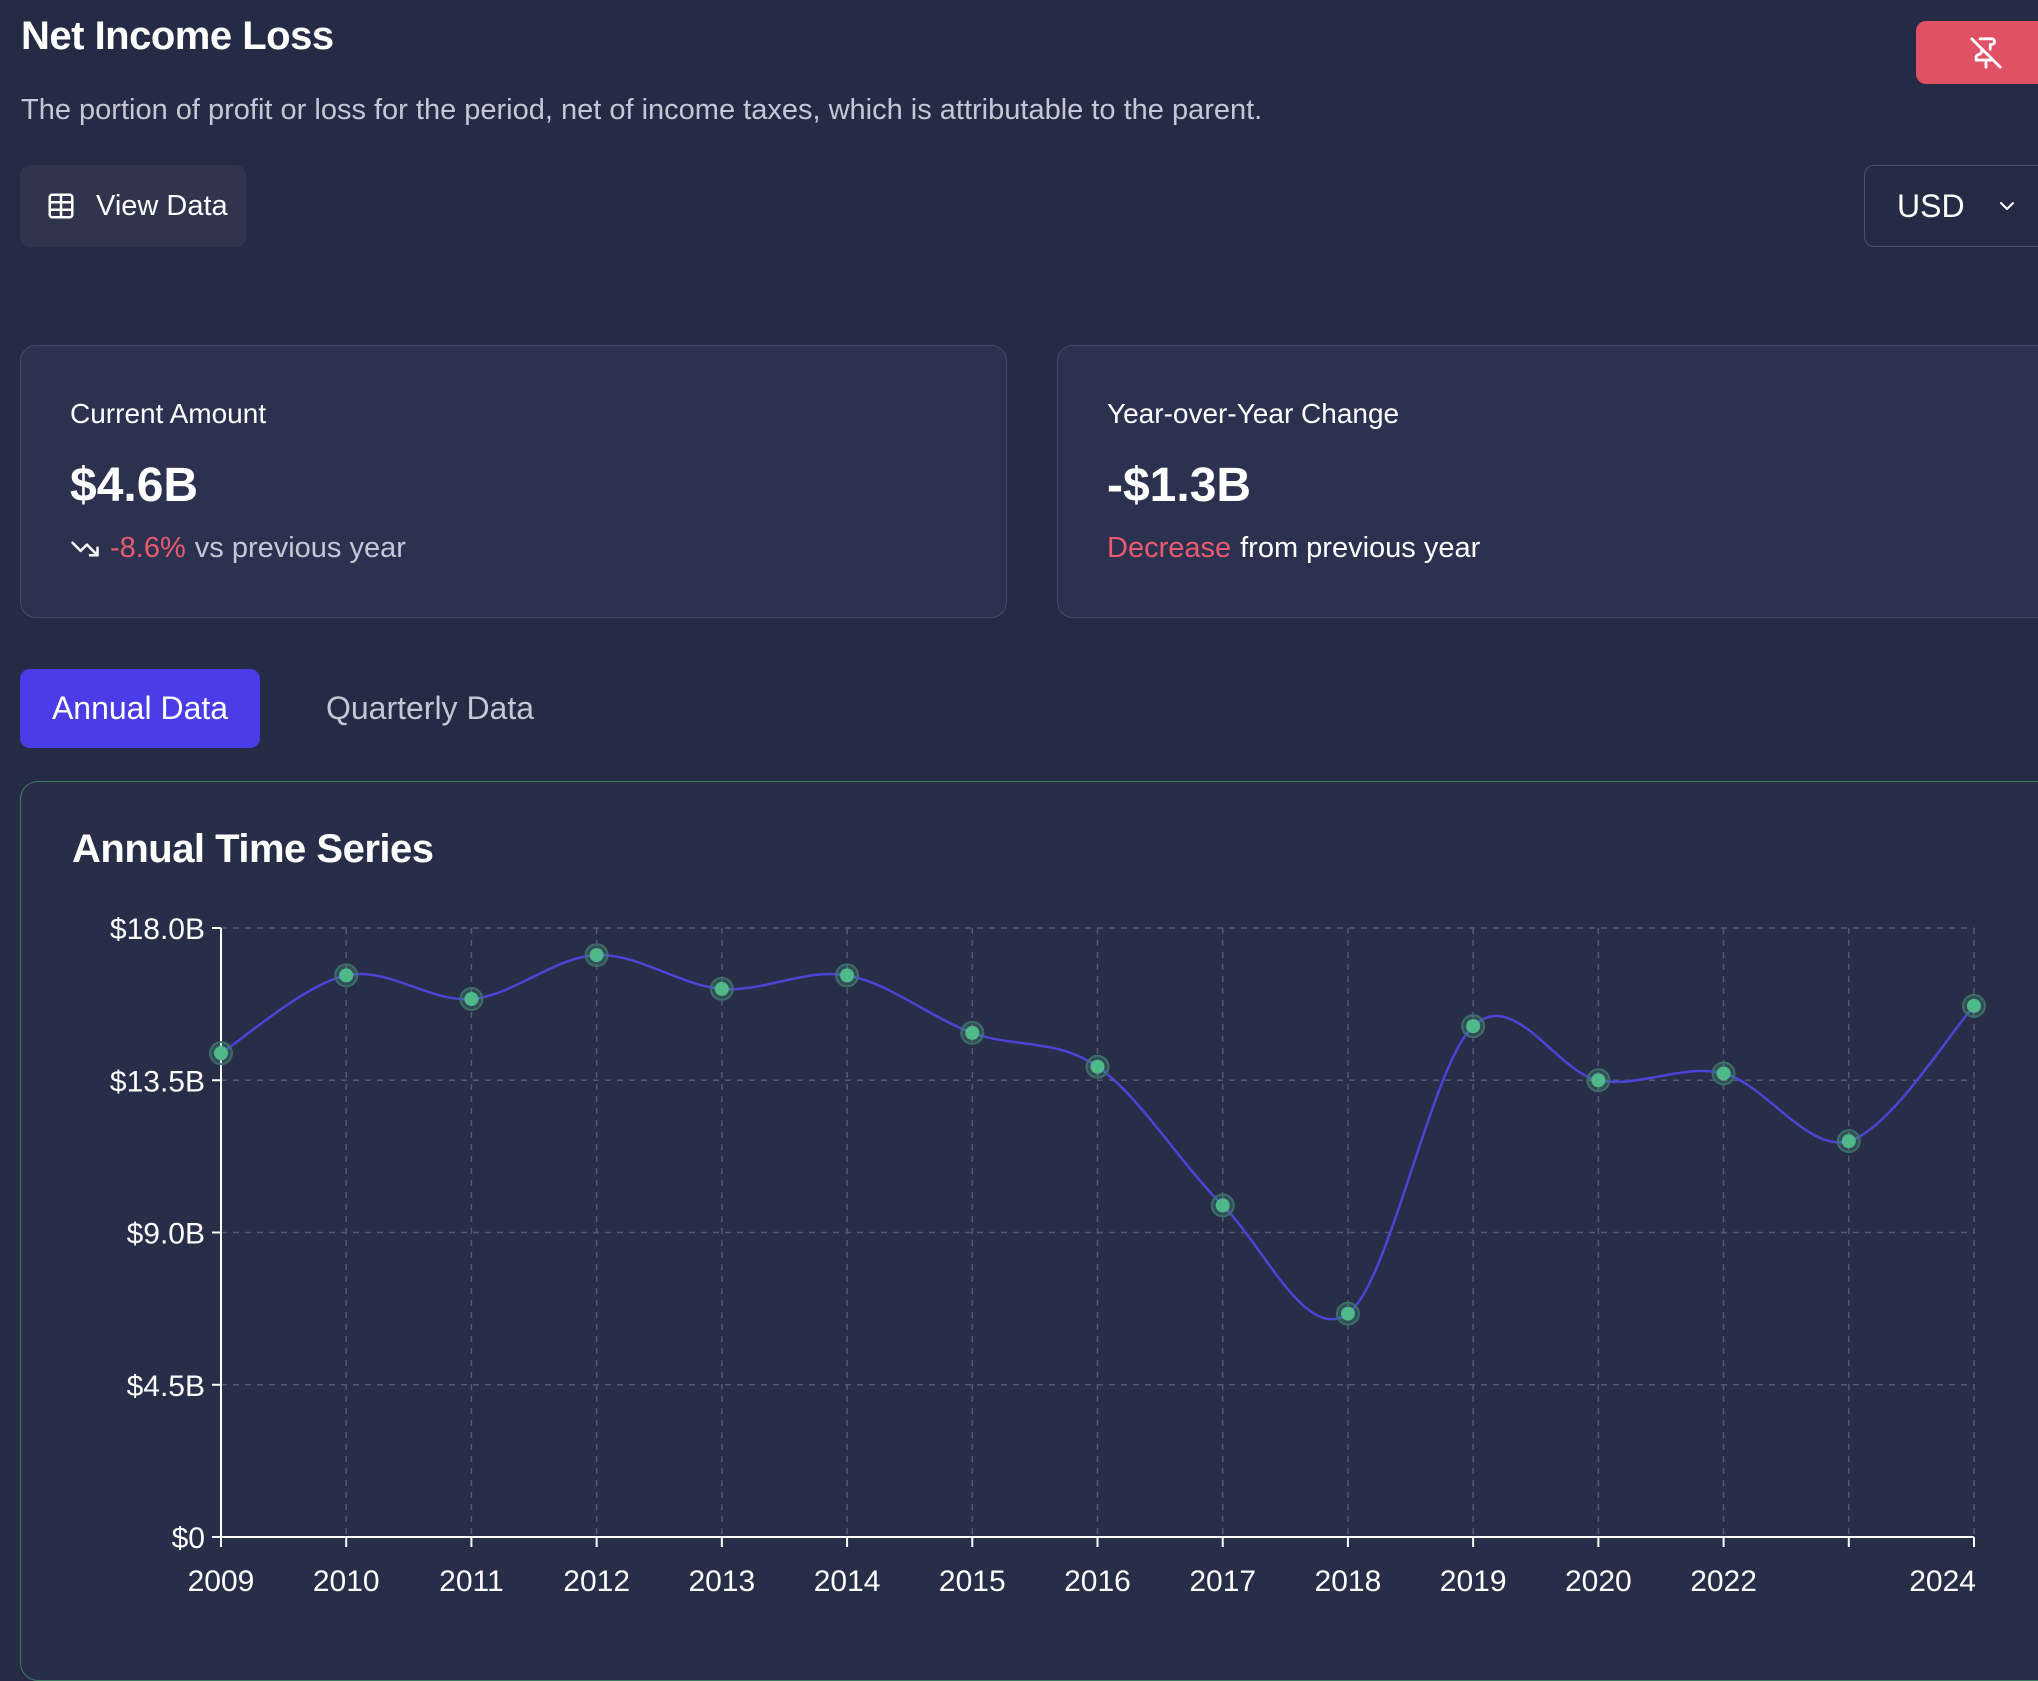 The width and height of the screenshot is (2038, 1681). What do you see at coordinates (596, 1581) in the screenshot?
I see `x-tick-label: 2012` at bounding box center [596, 1581].